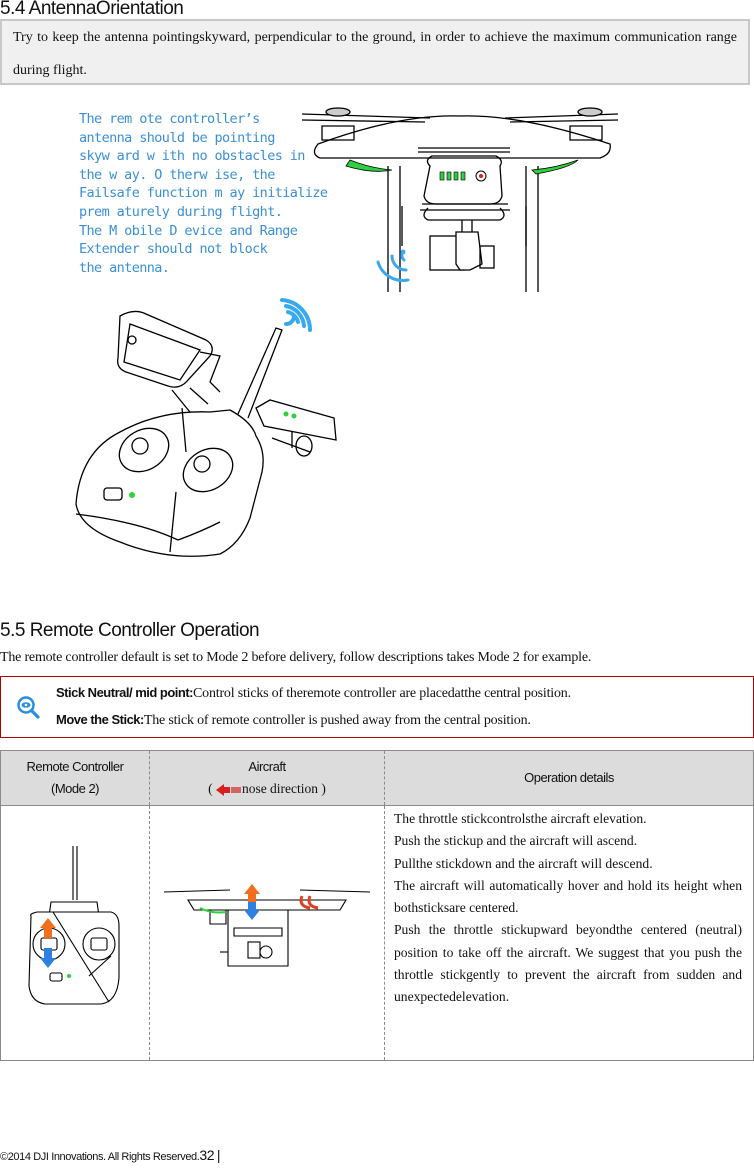  What do you see at coordinates (228, 789) in the screenshot?
I see `nose-direction-arrow-icon` at bounding box center [228, 789].